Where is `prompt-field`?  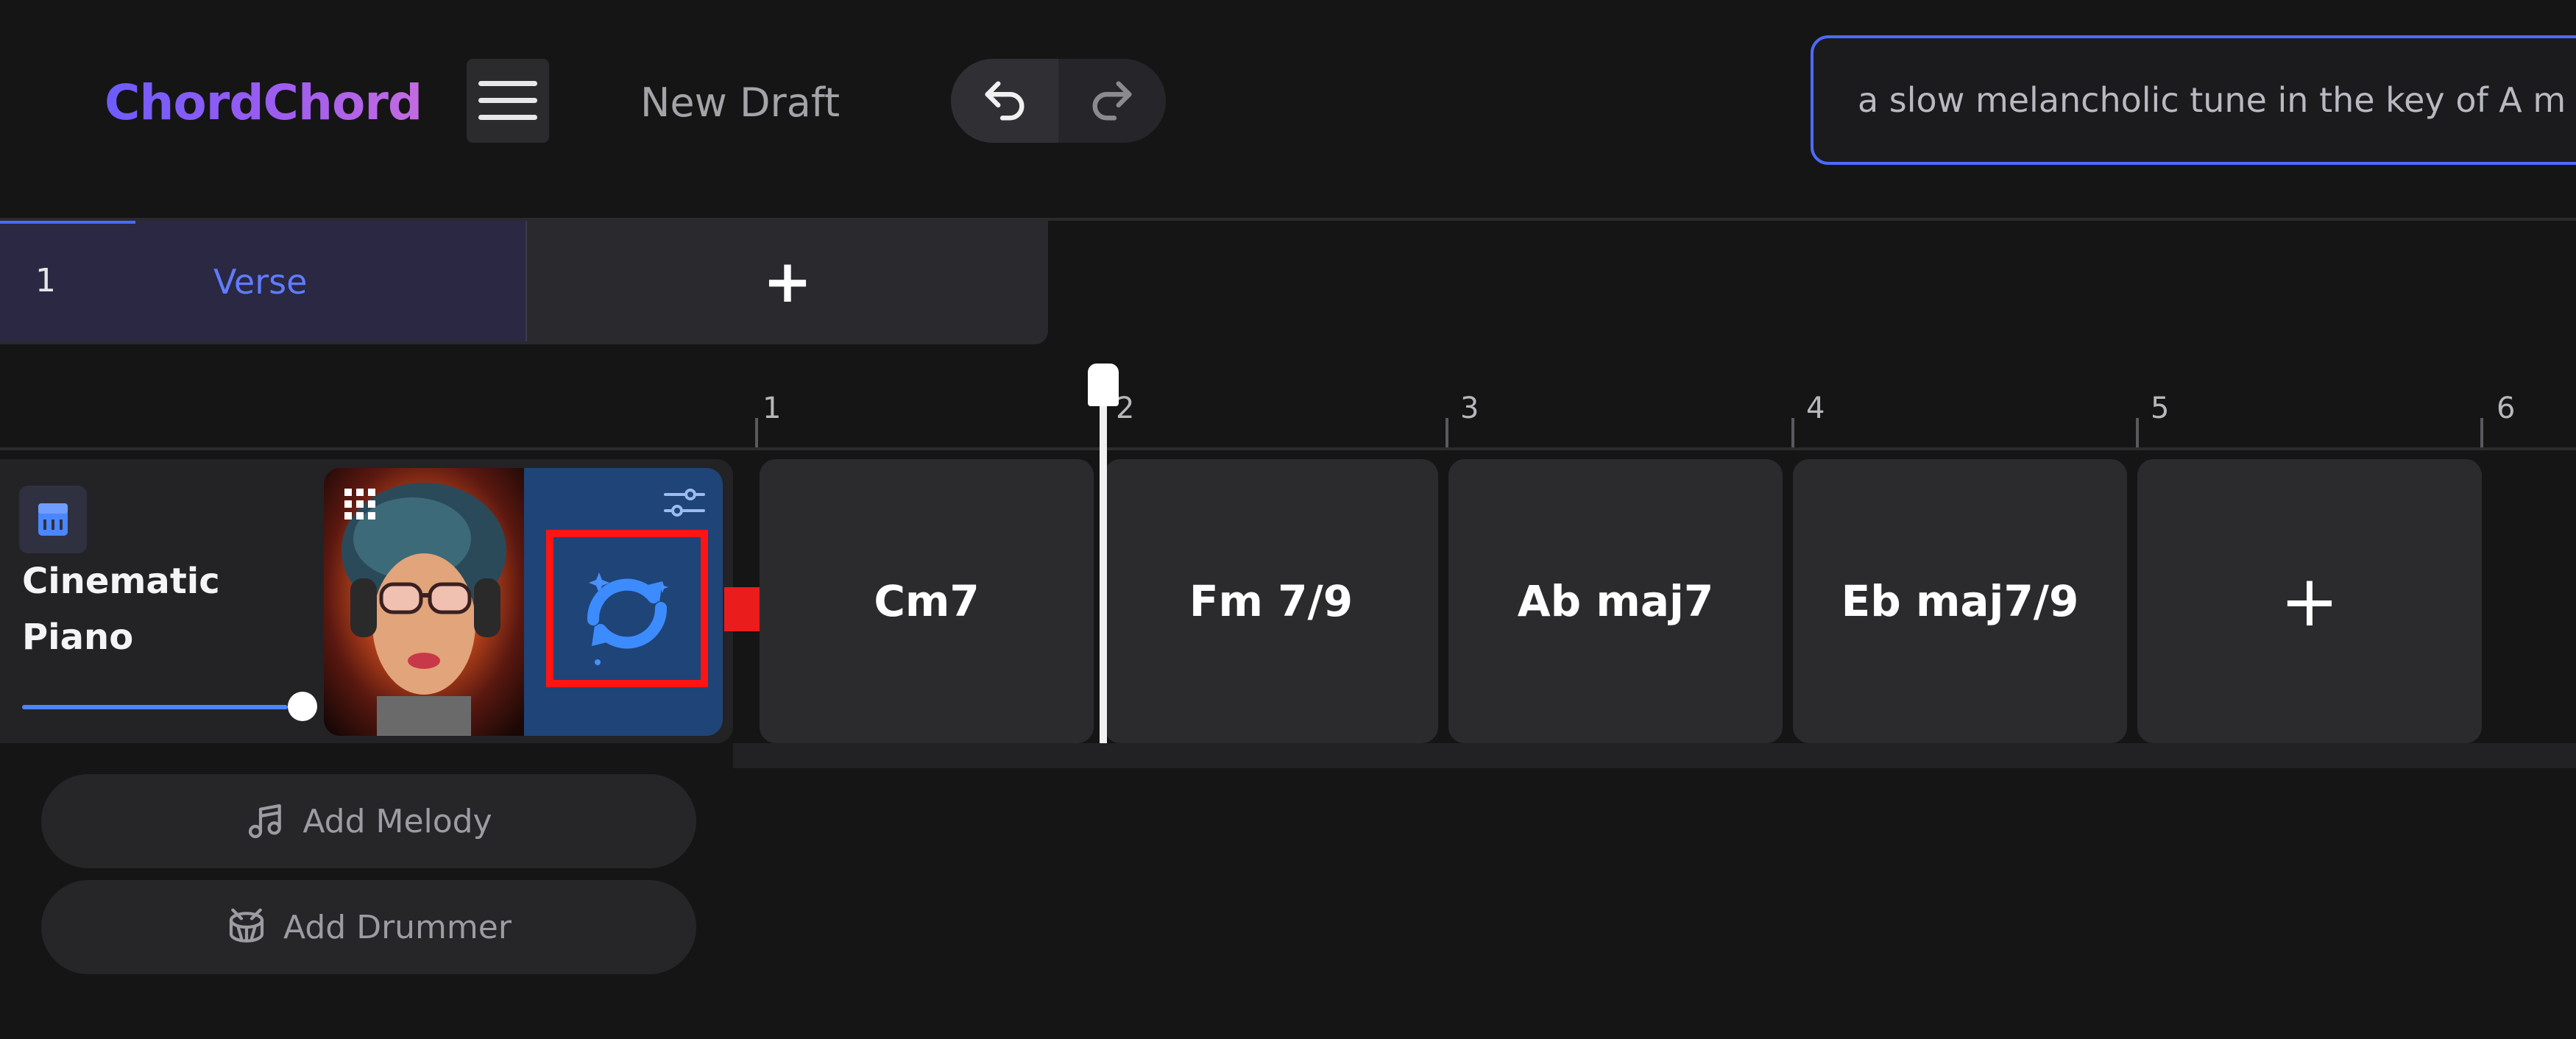 prompt-field is located at coordinates (2193, 100).